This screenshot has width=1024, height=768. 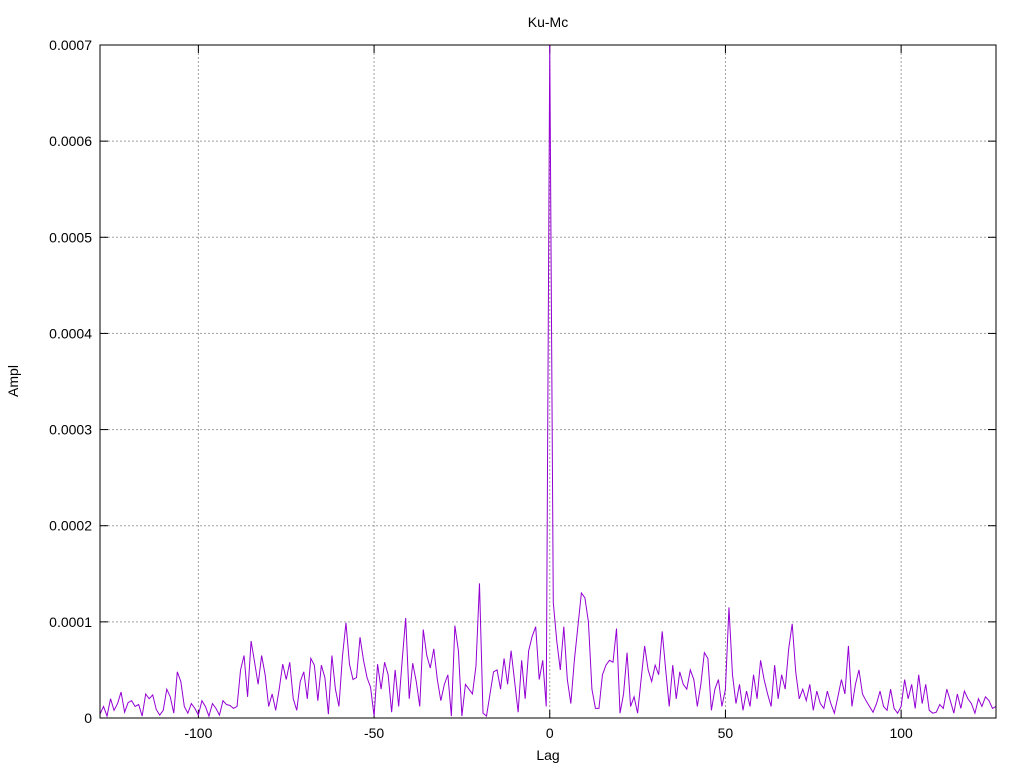 I want to click on y-axis-label: Ampl, so click(x=13, y=381).